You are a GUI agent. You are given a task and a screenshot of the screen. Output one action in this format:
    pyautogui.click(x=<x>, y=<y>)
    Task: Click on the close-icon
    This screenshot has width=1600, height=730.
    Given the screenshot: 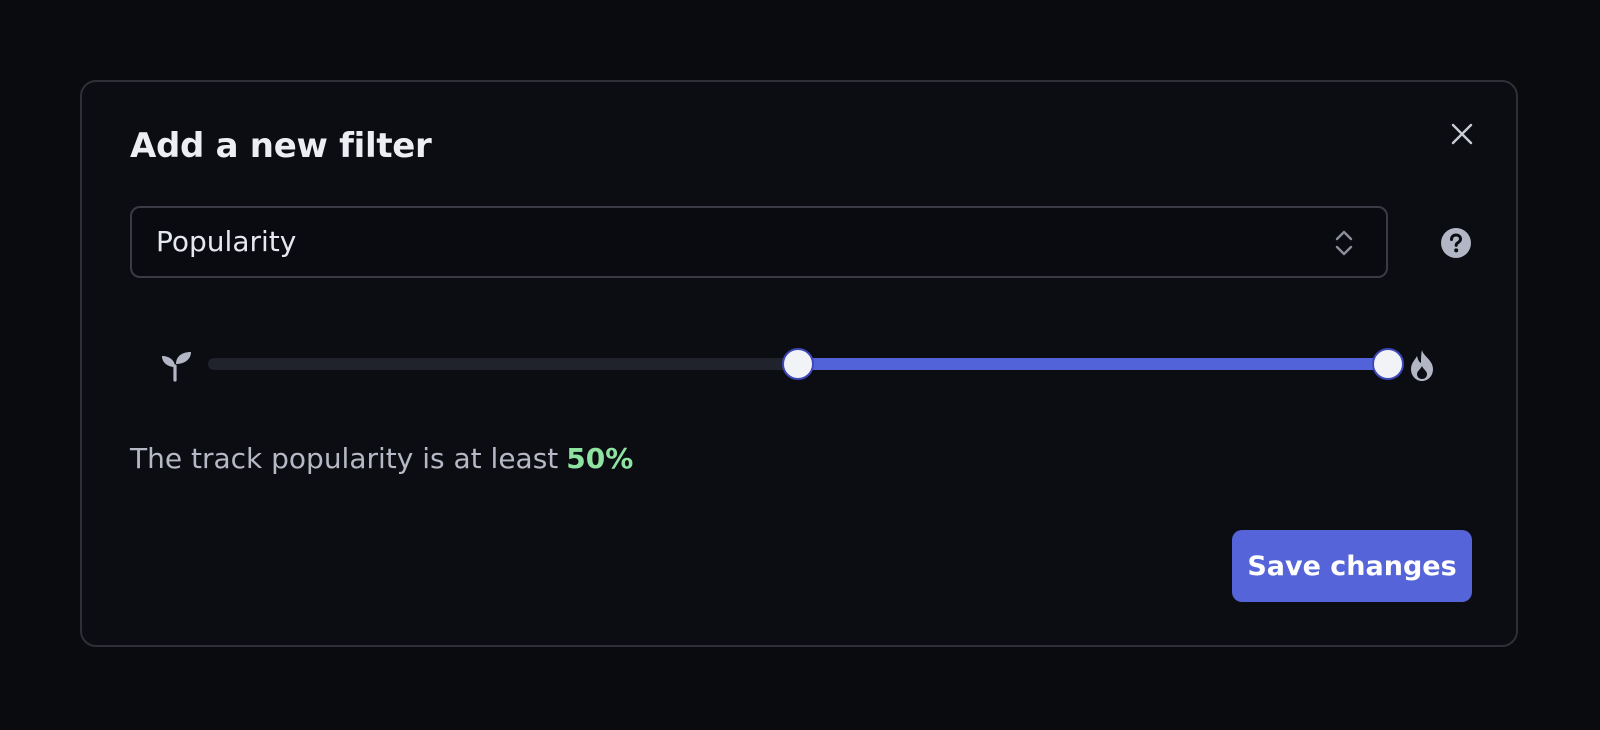 What is the action you would take?
    pyautogui.click(x=1462, y=134)
    